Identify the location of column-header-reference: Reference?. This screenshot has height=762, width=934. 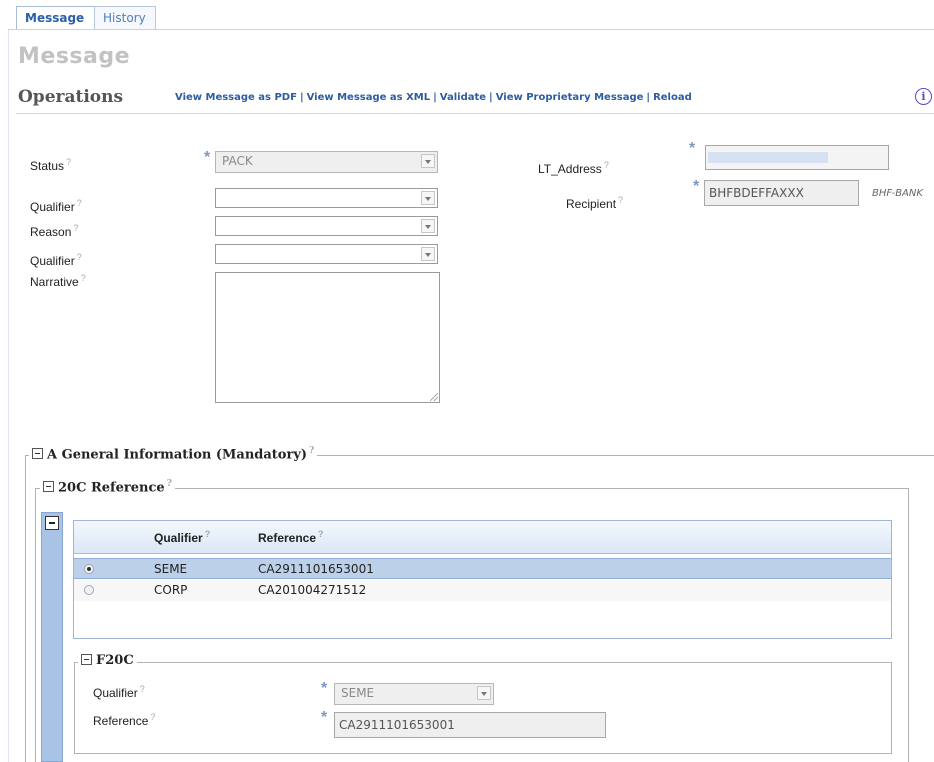
(291, 537).